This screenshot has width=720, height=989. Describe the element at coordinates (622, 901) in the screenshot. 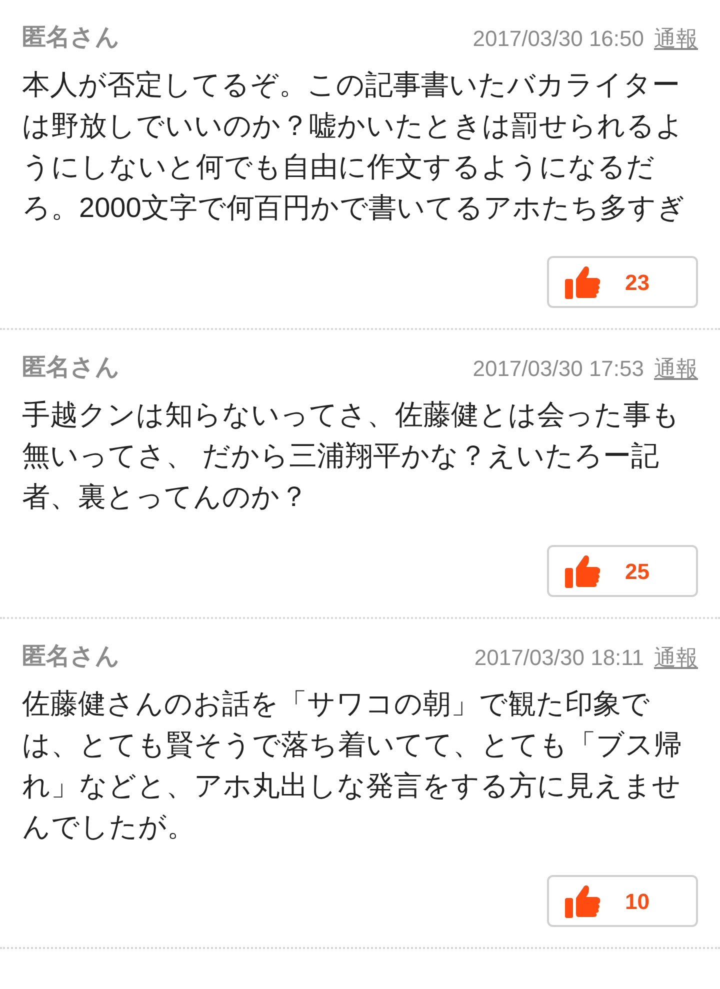

I see `like-button: 10` at that location.